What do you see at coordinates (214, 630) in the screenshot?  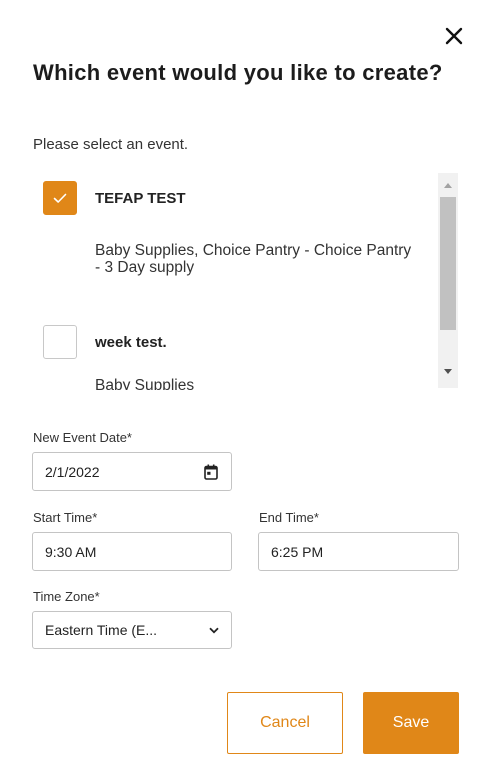 I see `chevron-down-icon` at bounding box center [214, 630].